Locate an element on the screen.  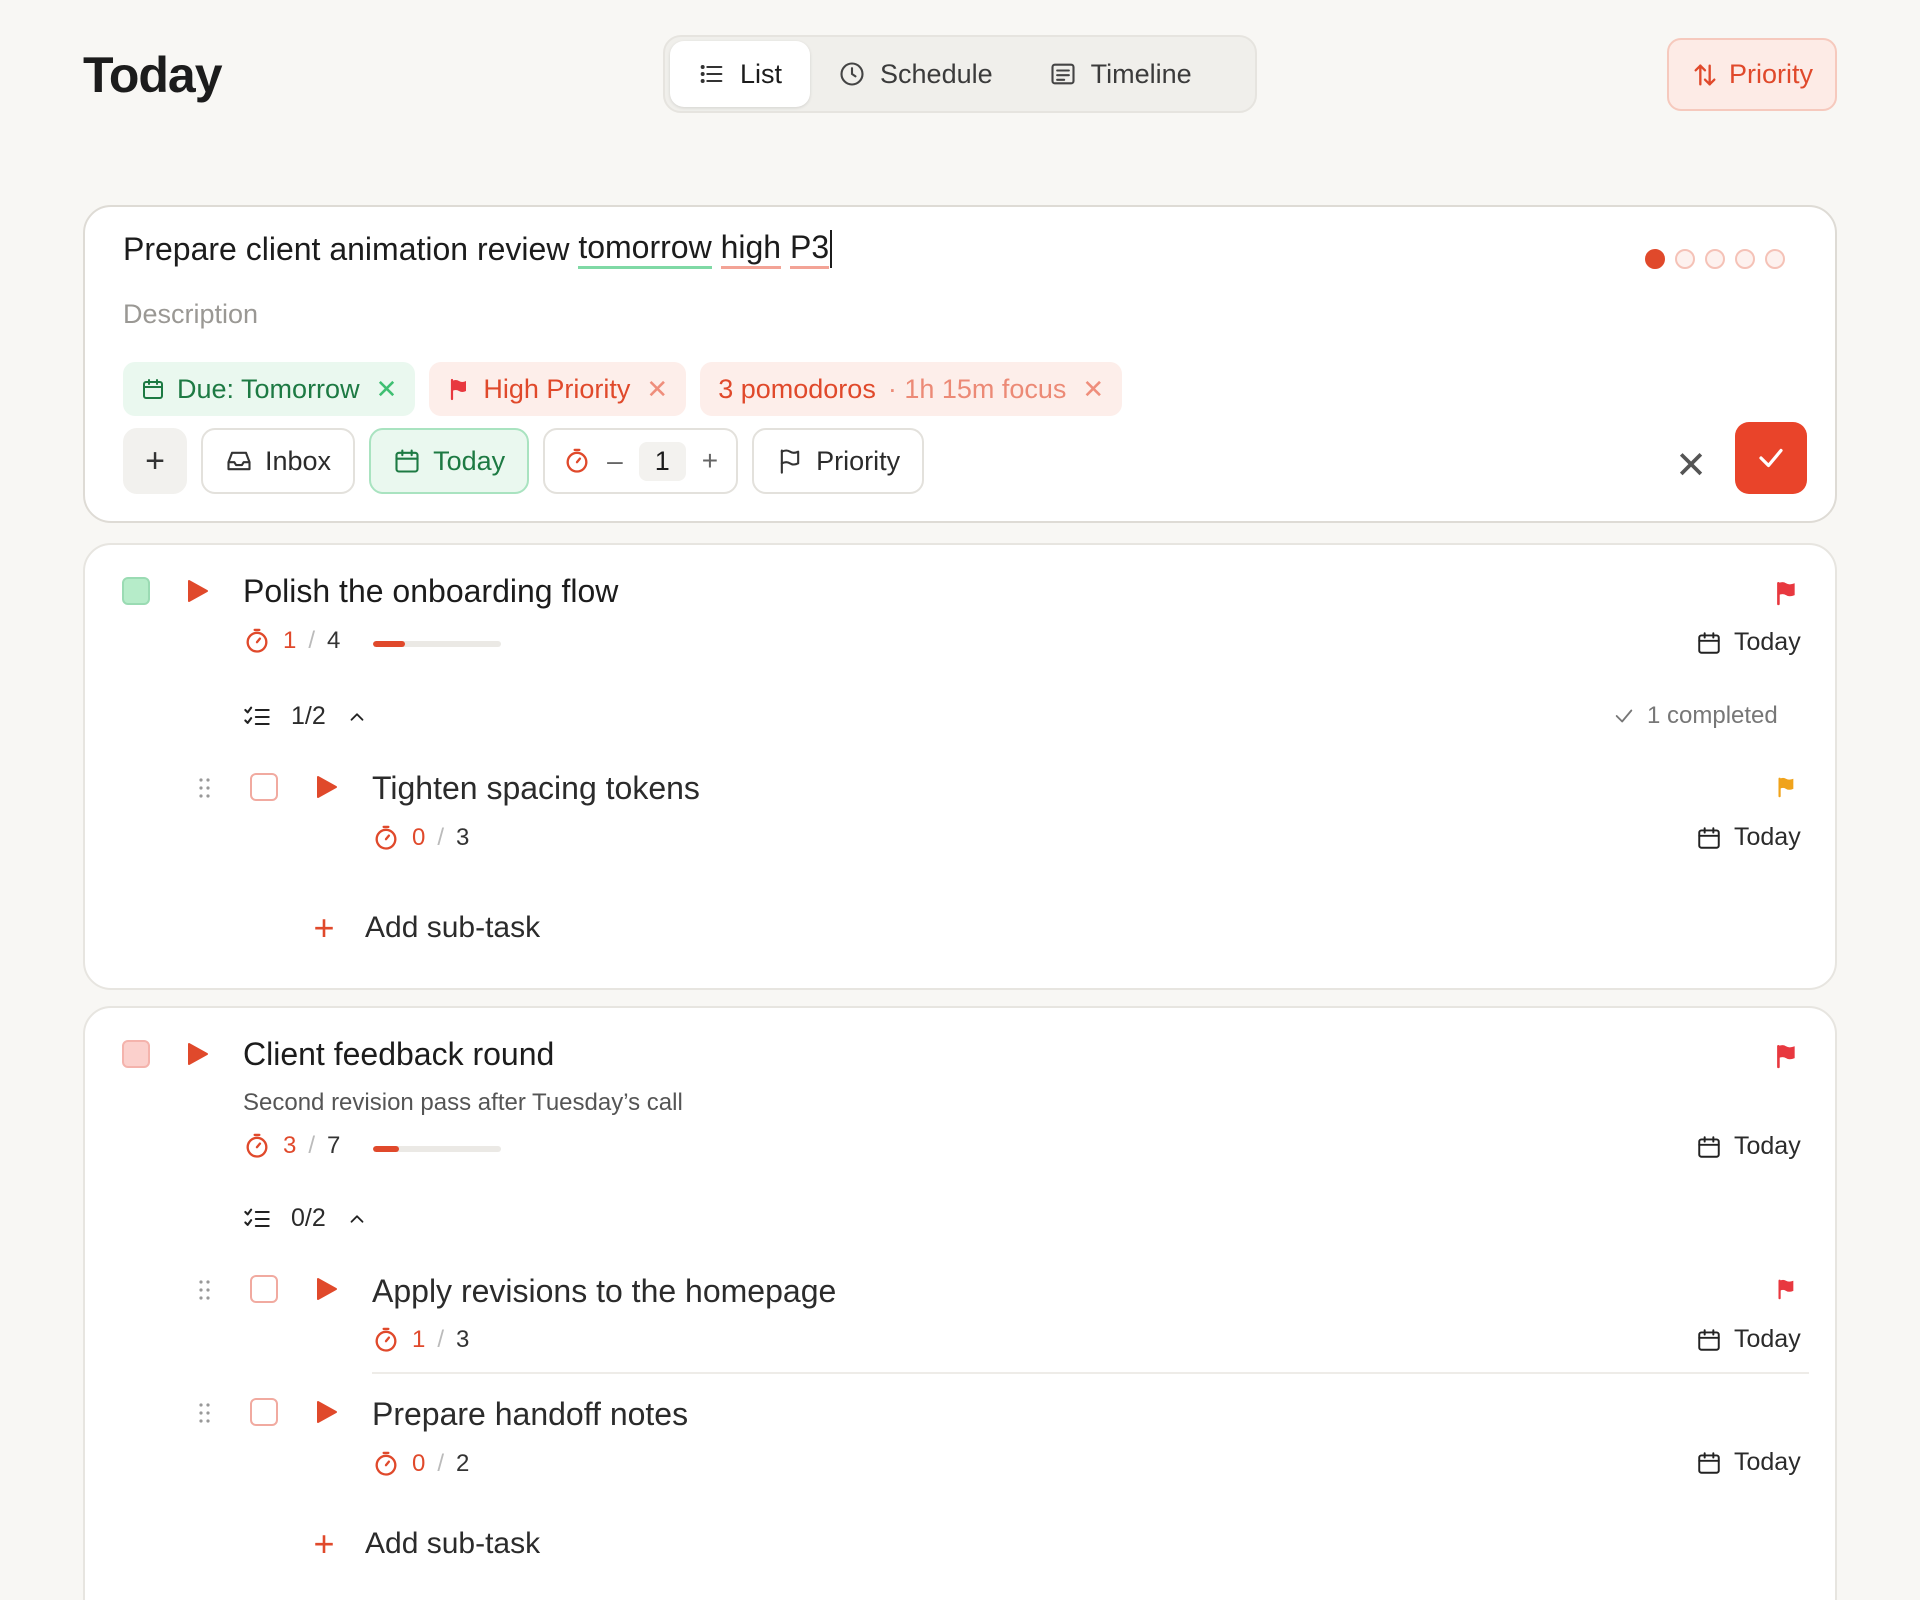
view-tab-list: List is located at coordinates (740, 74).